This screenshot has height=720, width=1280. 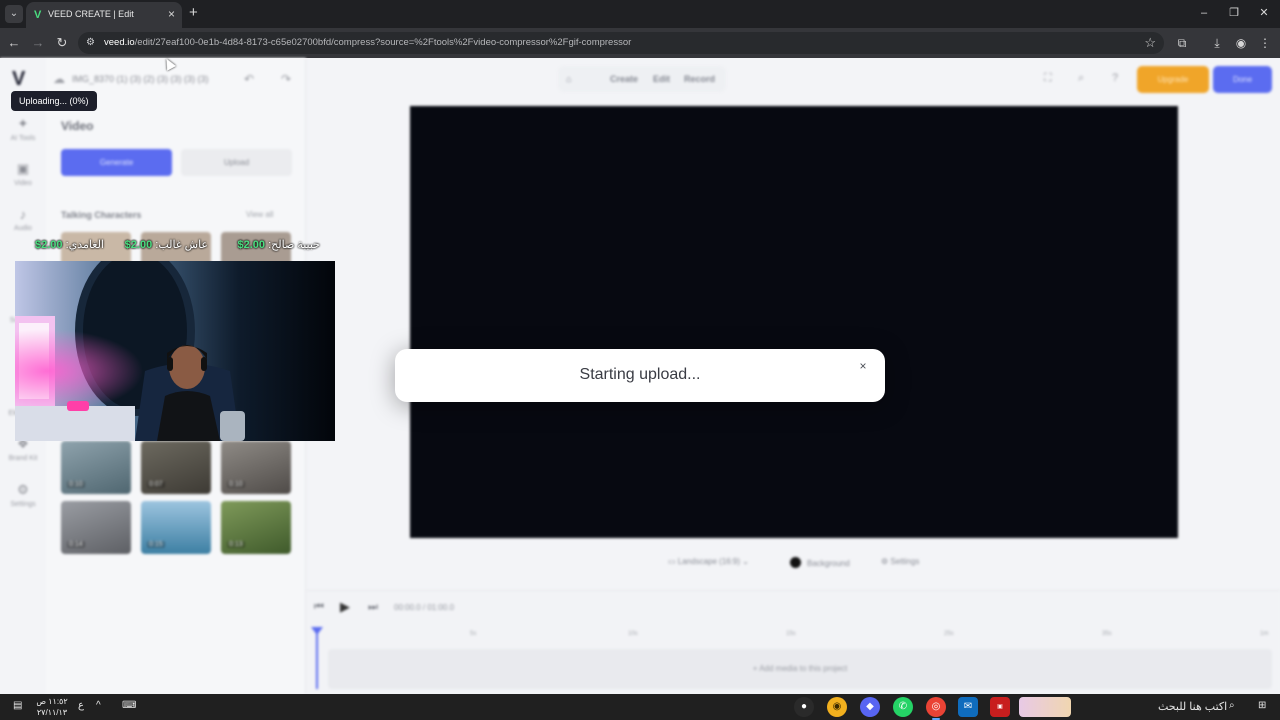 I want to click on tab-close-icon: ×, so click(x=171, y=14).